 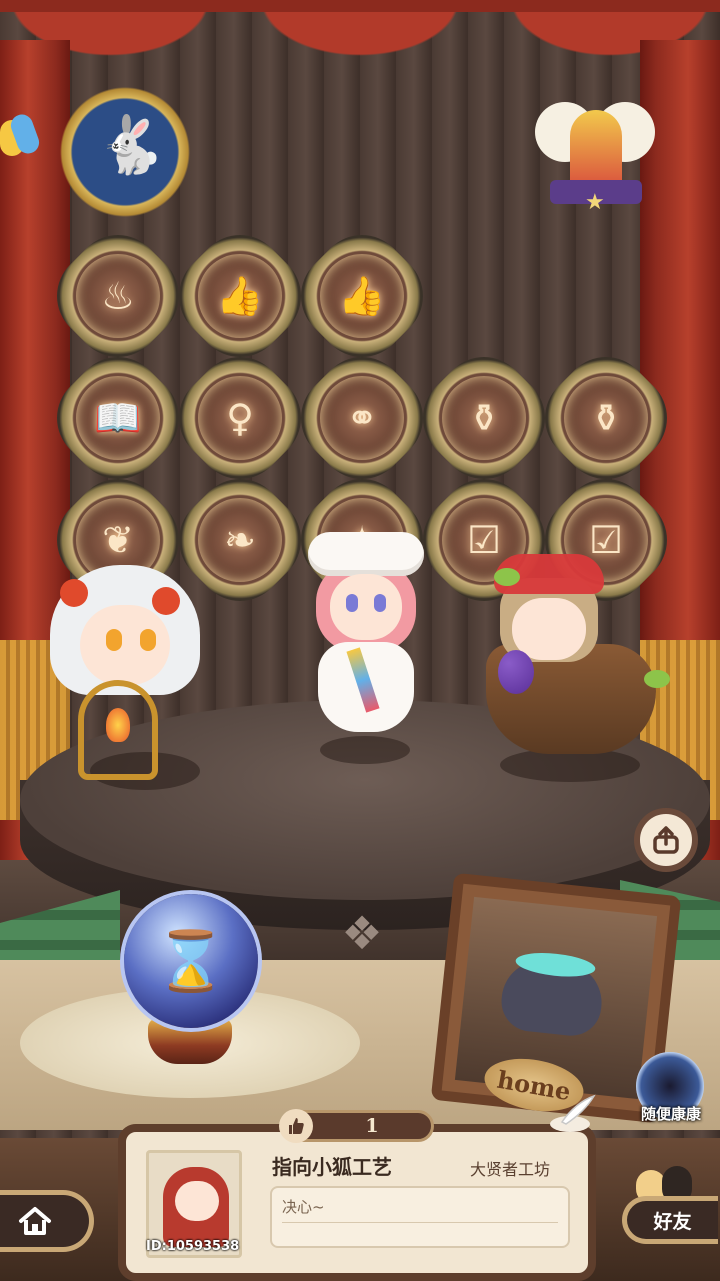 I want to click on hourglass-orb-button: ⌛, so click(x=191, y=961).